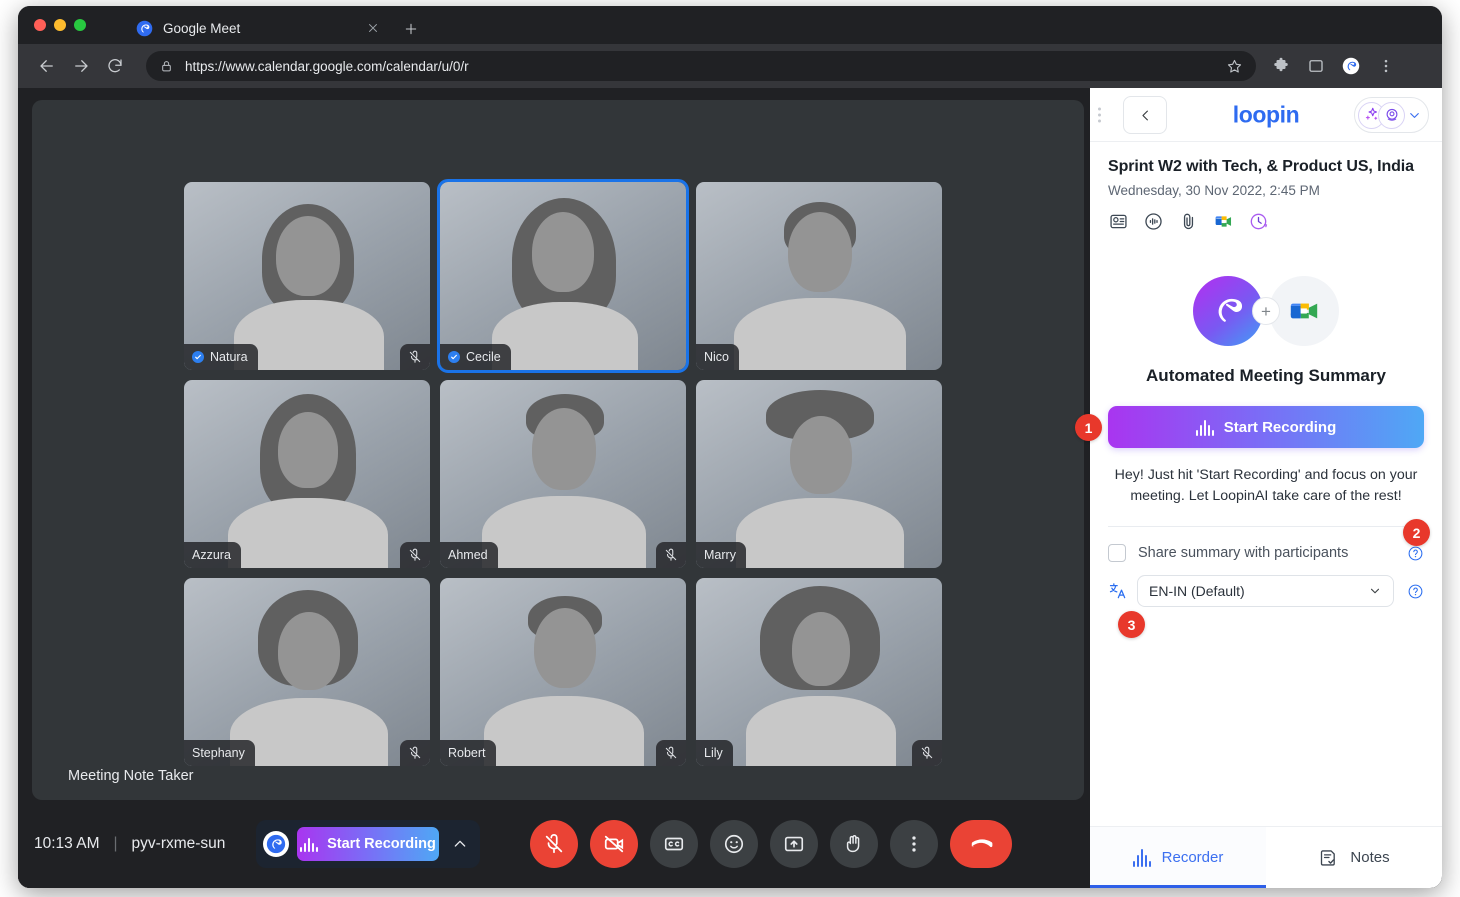 Image resolution: width=1460 pixels, height=897 pixels. I want to click on participant-tile: Cecile, so click(563, 276).